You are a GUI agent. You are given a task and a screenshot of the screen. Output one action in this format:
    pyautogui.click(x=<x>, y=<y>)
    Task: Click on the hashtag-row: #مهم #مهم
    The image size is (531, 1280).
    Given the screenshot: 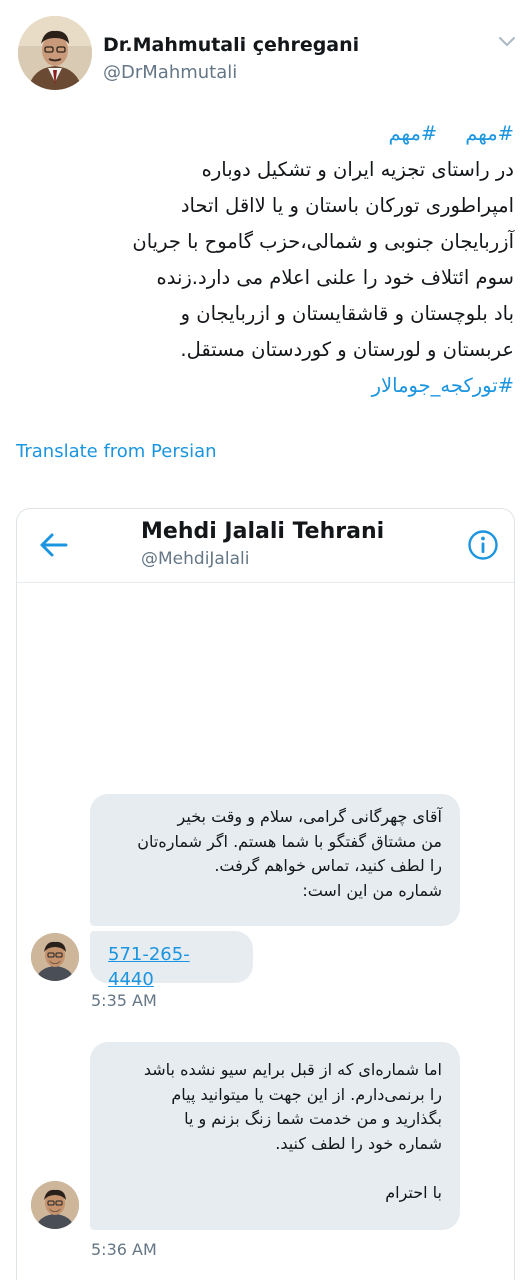 What is the action you would take?
    pyautogui.click(x=264, y=134)
    